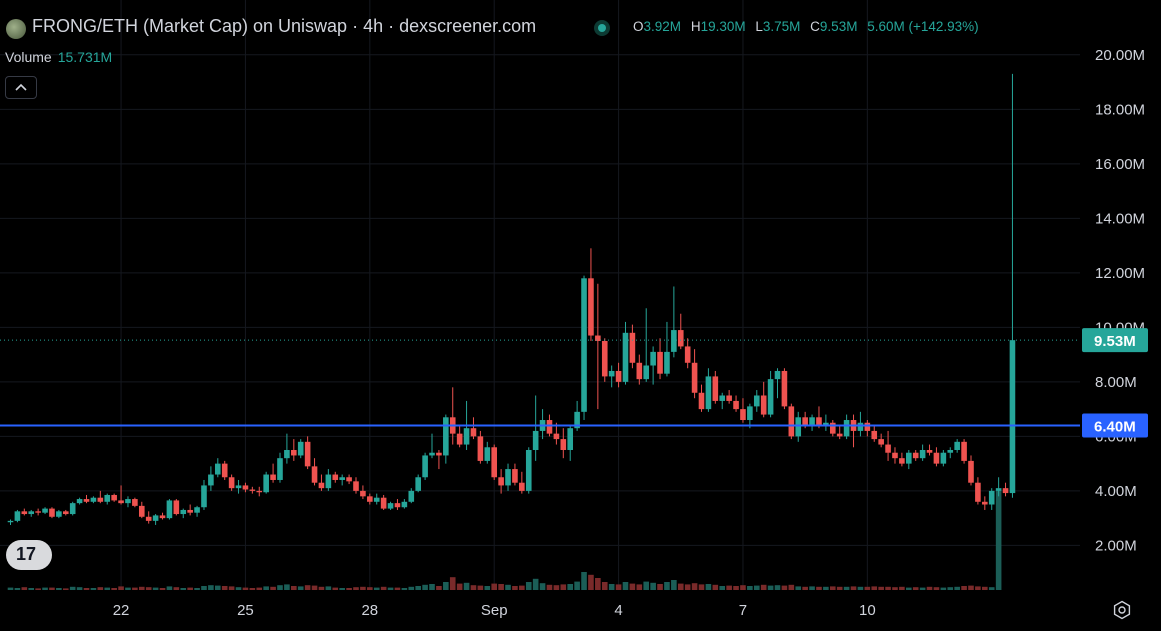 The width and height of the screenshot is (1161, 631). I want to click on tradingview-logo-icon: 17, so click(29, 555).